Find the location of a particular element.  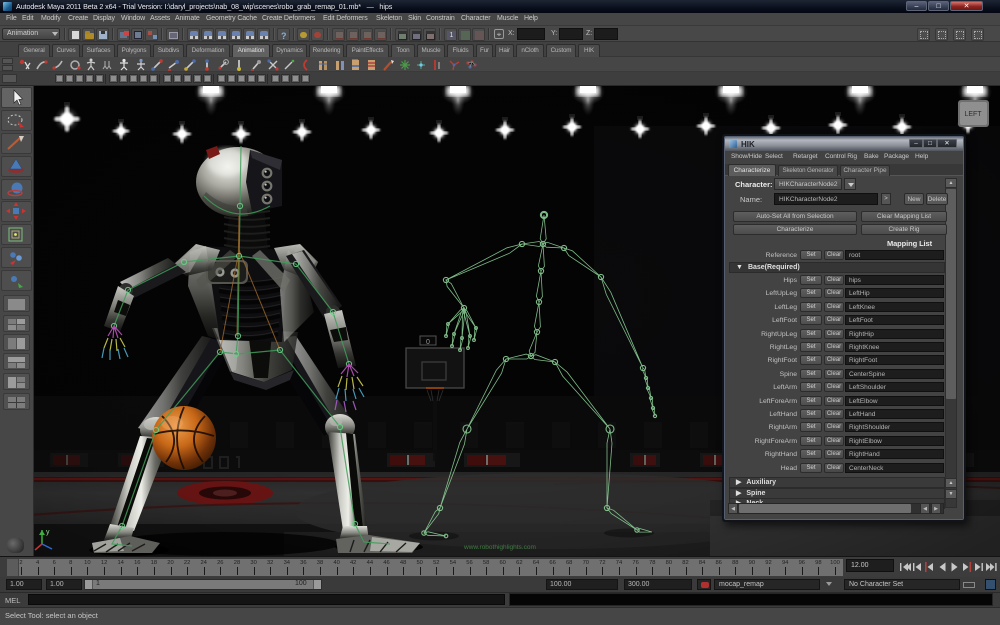

svg-text: www.robothighlights.com is located at coordinates (499, 547).